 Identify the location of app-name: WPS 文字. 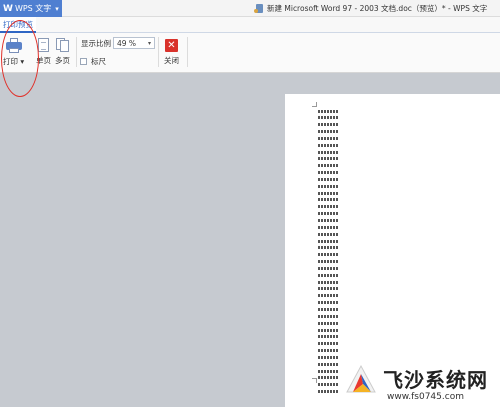
(33, 8).